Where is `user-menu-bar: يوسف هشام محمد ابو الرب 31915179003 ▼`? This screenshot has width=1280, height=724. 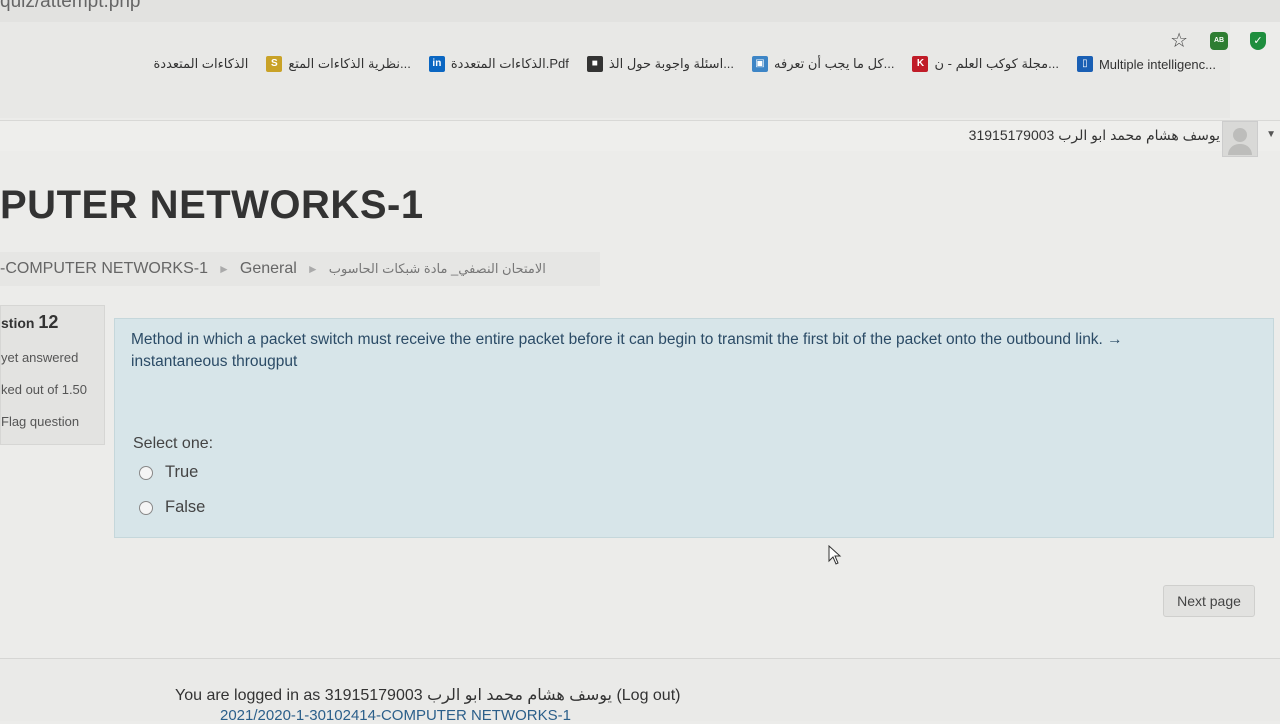 user-menu-bar: يوسف هشام محمد ابو الرب 31915179003 ▼ is located at coordinates (640, 138).